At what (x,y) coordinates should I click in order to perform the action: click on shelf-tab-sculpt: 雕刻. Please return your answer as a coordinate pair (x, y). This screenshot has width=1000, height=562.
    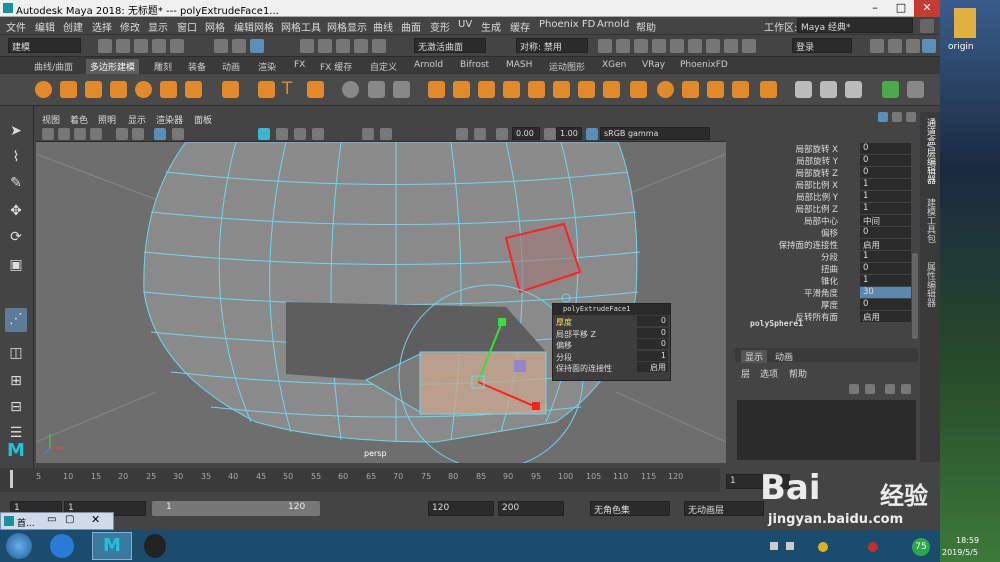
    Looking at the image, I should click on (163, 66).